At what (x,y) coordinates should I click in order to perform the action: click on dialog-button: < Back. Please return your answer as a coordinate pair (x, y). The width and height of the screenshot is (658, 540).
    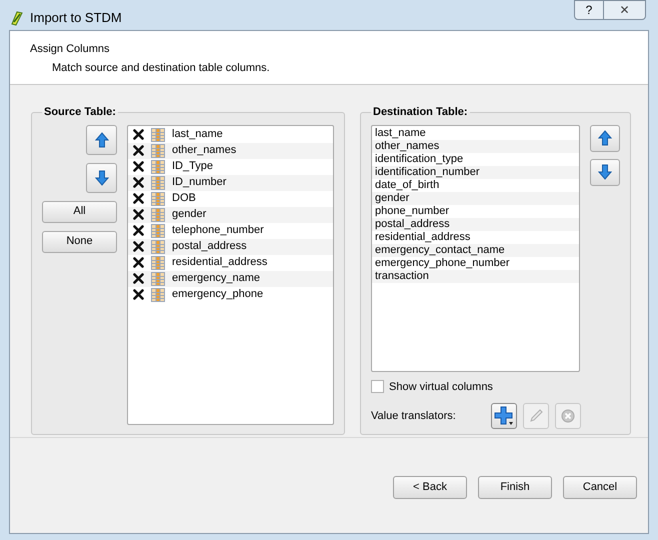
    Looking at the image, I should click on (430, 487).